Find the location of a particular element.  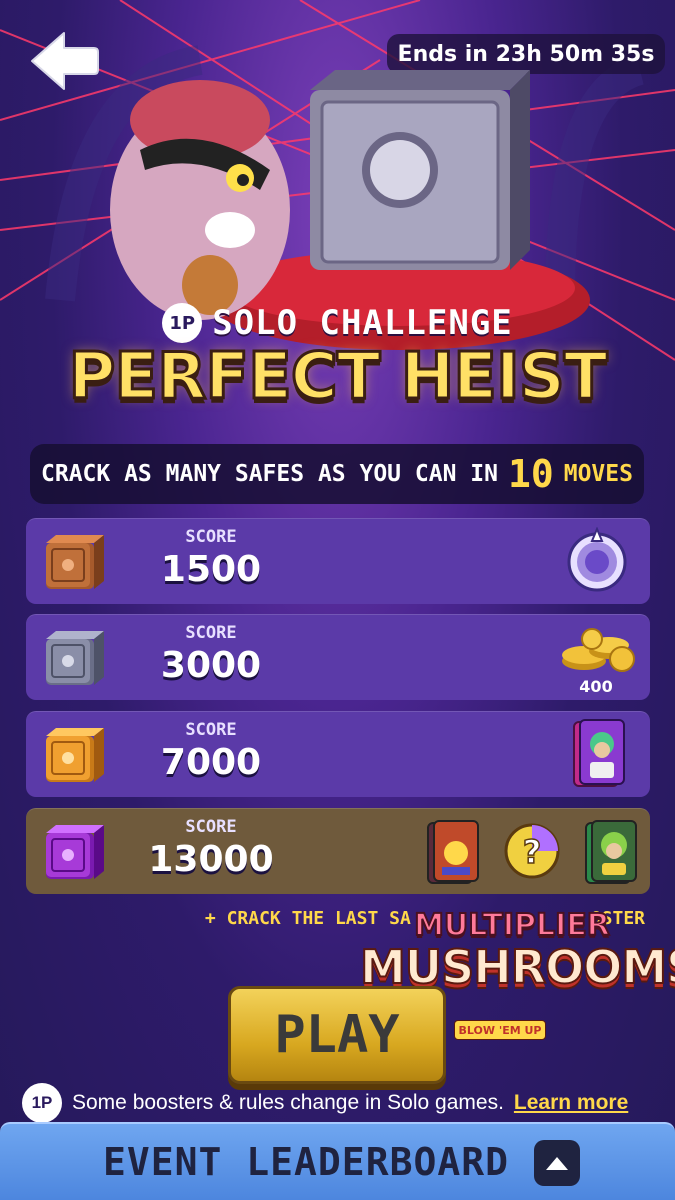

booster-tagline: BLOW 'EM UP is located at coordinates (500, 1030).